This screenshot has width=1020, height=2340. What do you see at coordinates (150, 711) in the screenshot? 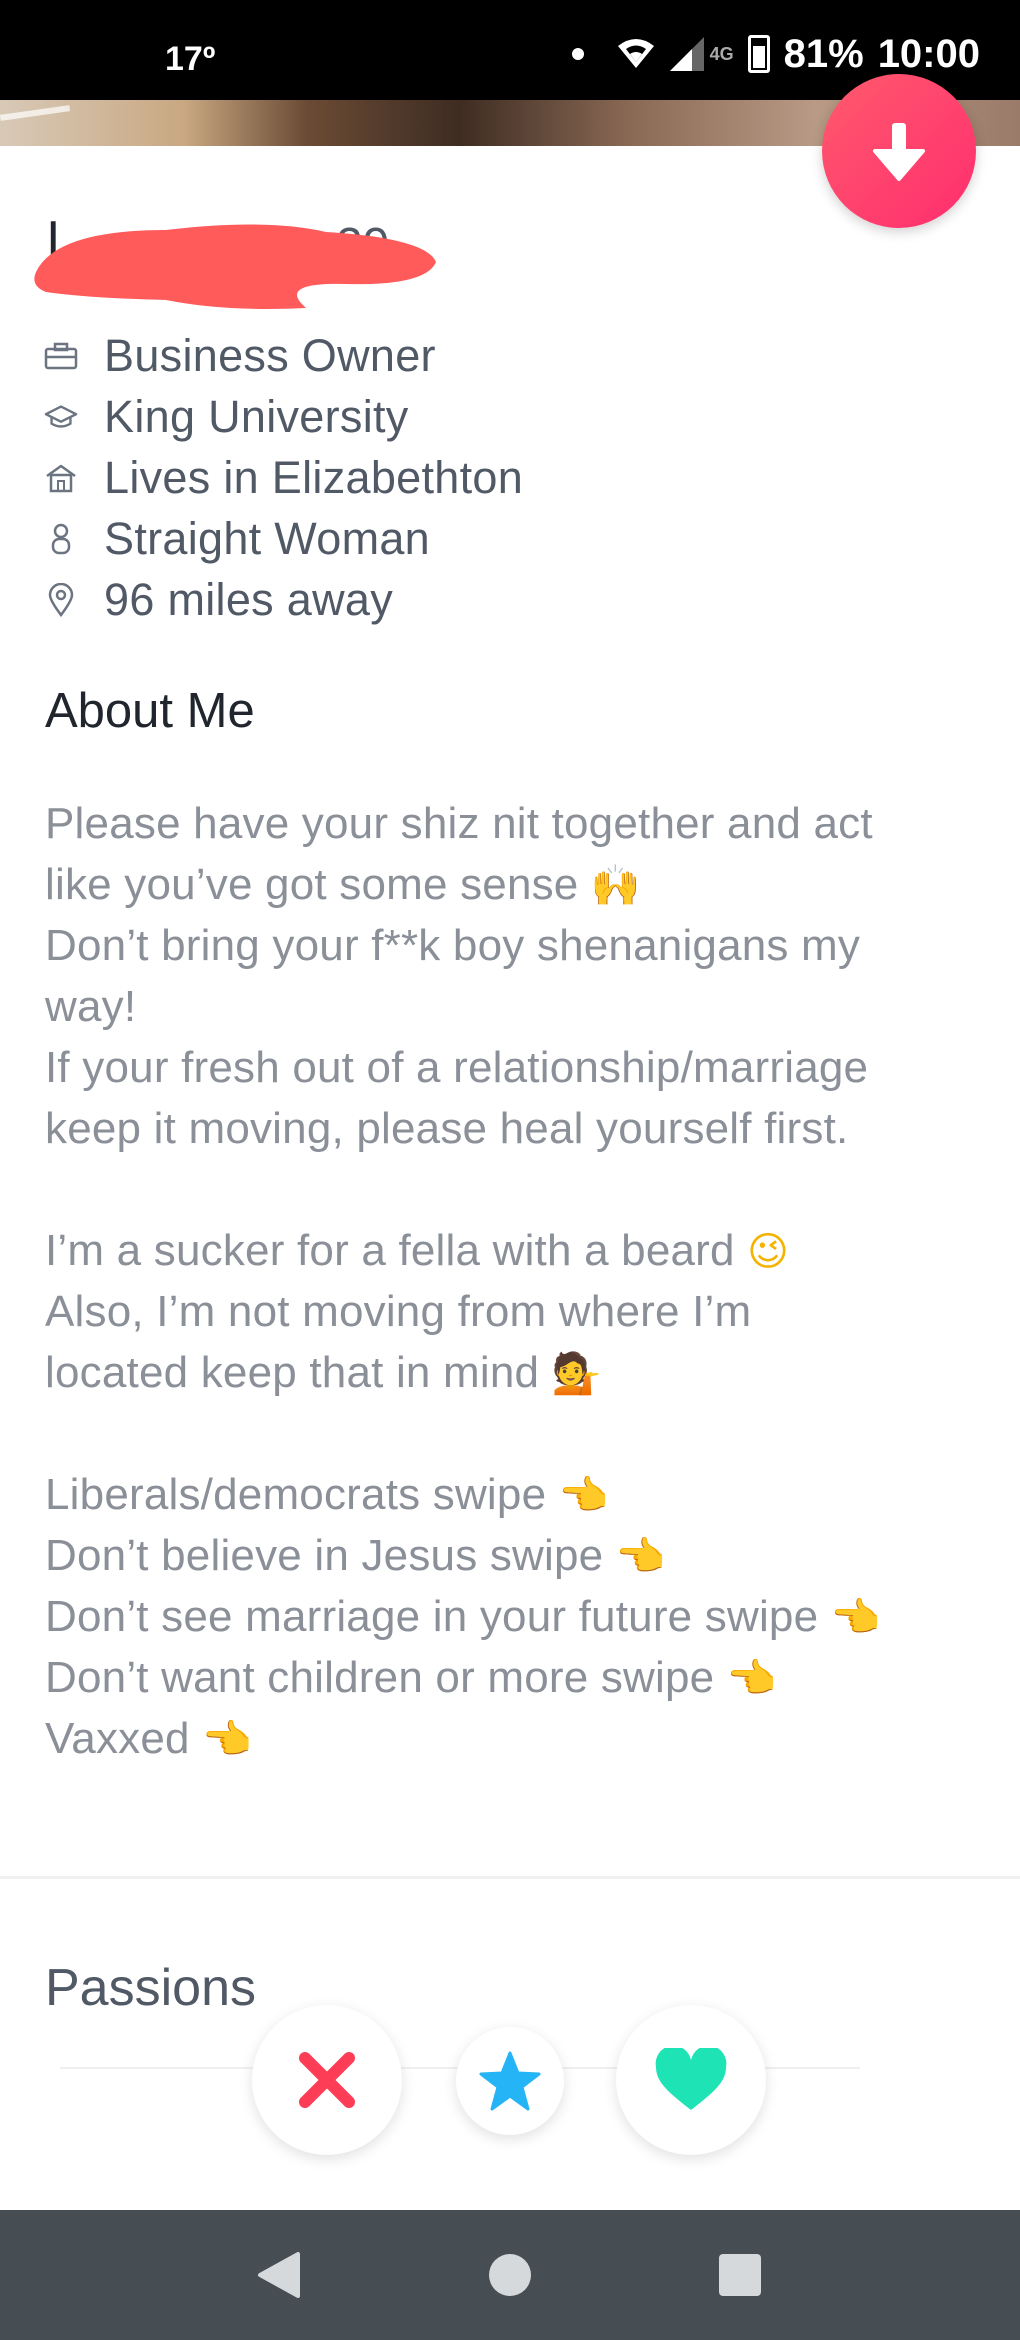
I see `about-heading: About Me` at bounding box center [150, 711].